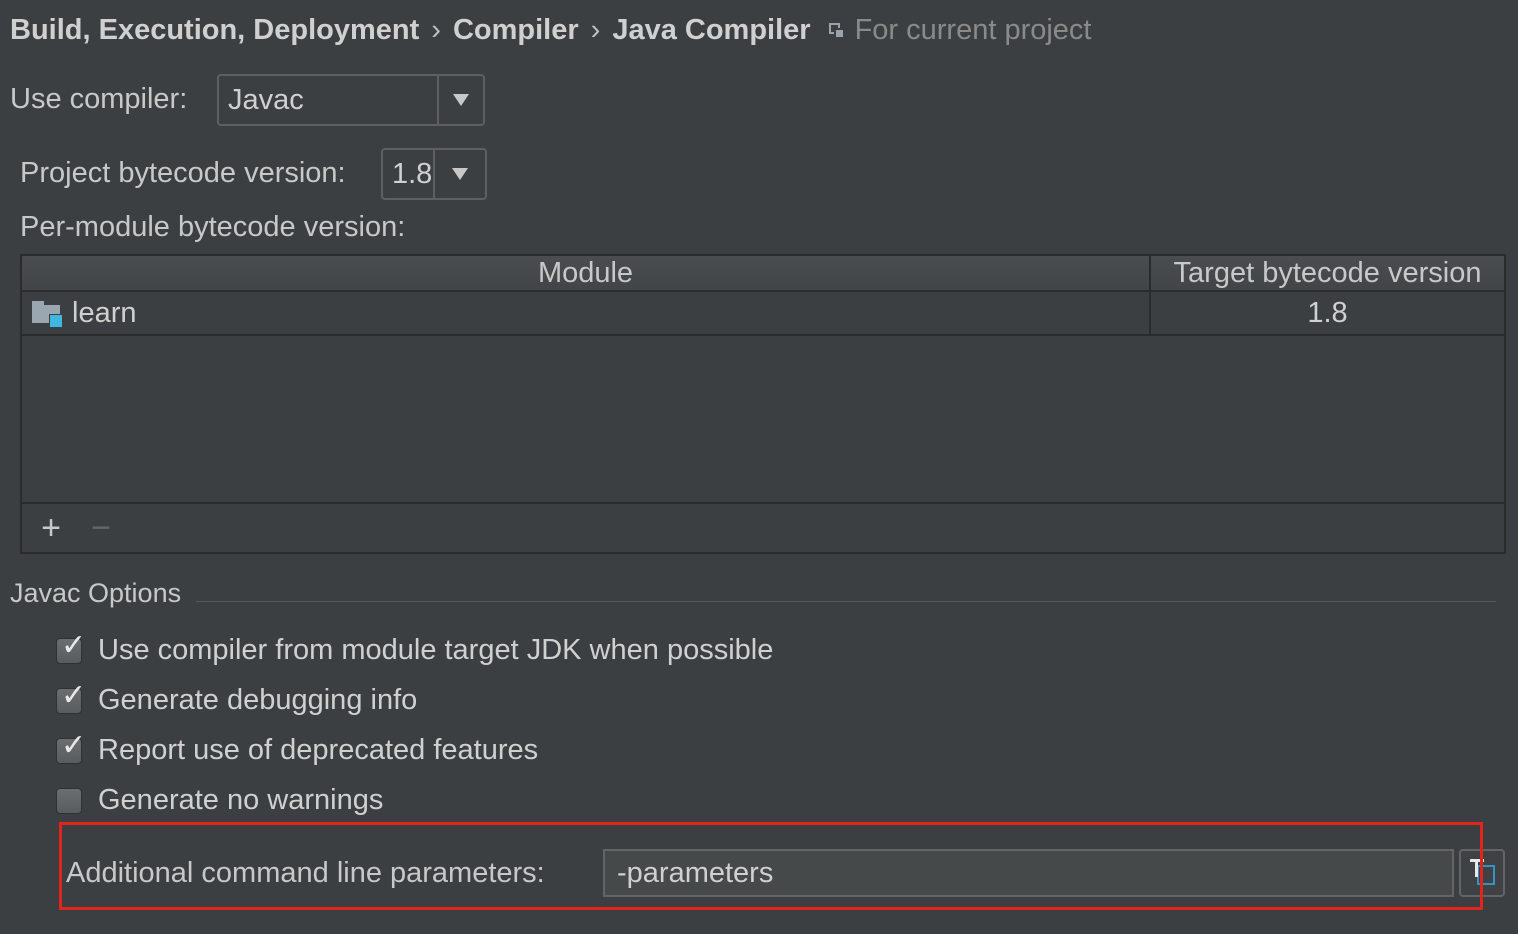  I want to click on remove-icon: −, so click(101, 528).